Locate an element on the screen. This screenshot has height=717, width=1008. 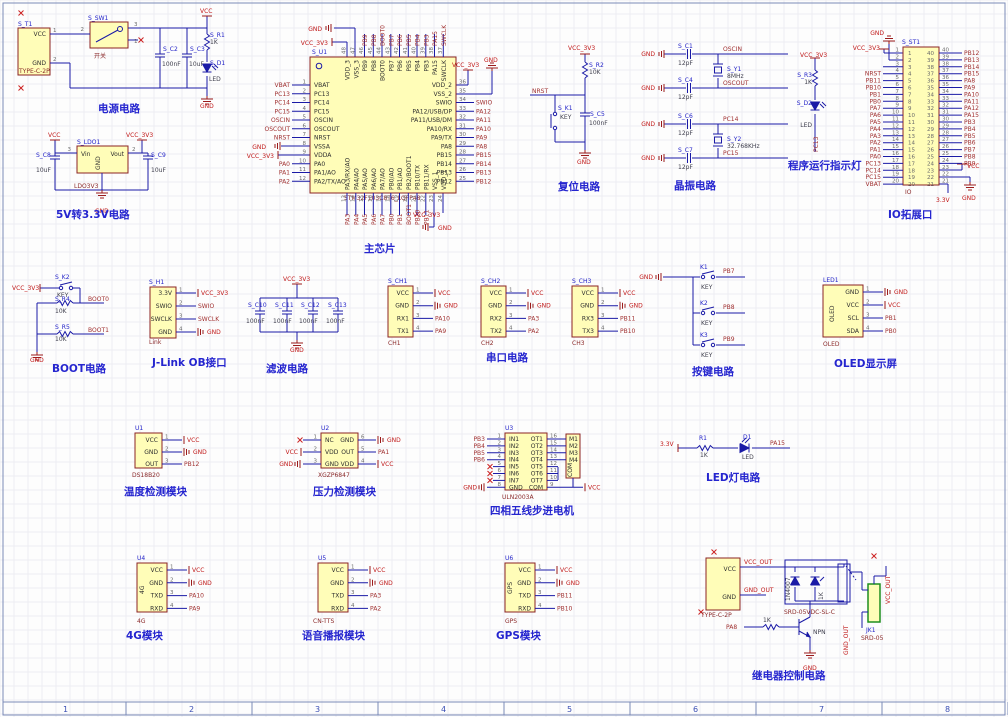
net-label: PA15 is located at coordinates (435, 38).